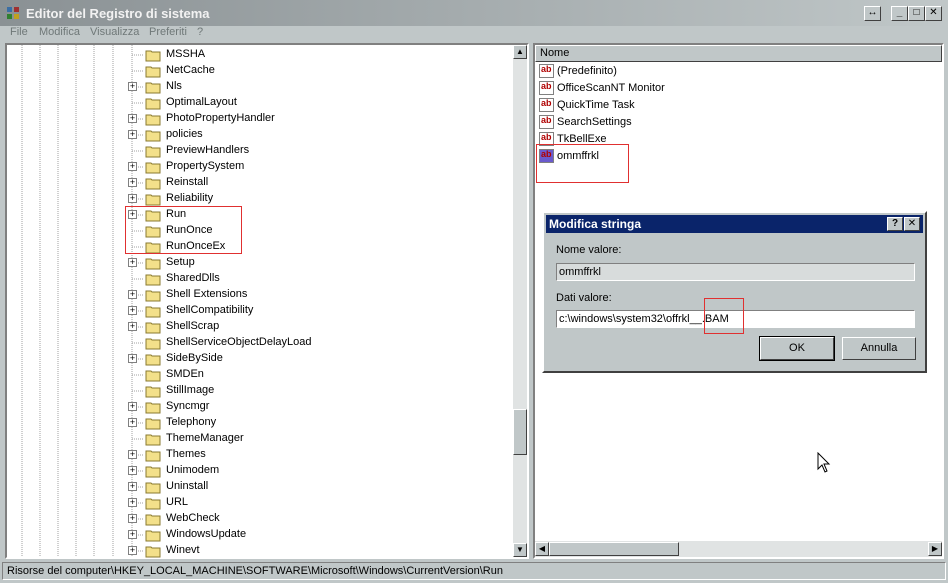 This screenshot has width=948, height=583. I want to click on mouse-cursor-icon, so click(824, 462).